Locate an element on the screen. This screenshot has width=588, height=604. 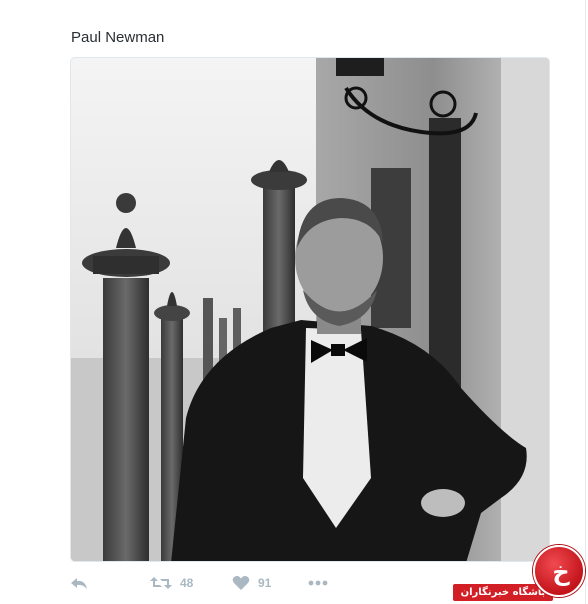
watermark-logo: باشگاه خبرنگاران خ is located at coordinates (518, 573).